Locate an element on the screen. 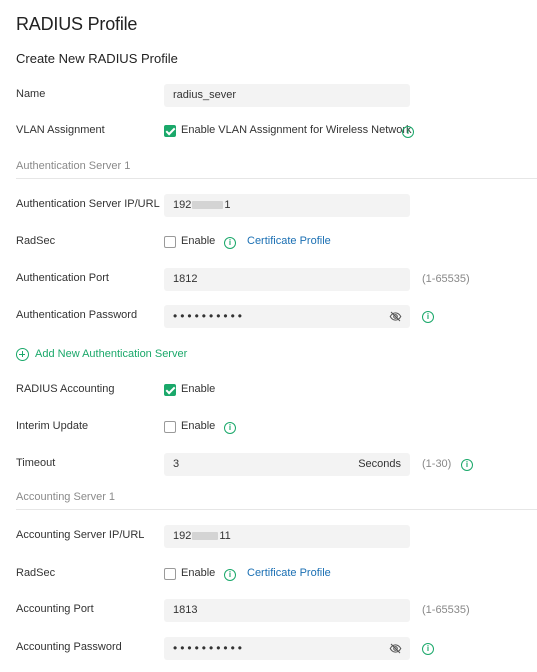  acct-ip-label: Accounting Server IP/URL is located at coordinates (80, 535).